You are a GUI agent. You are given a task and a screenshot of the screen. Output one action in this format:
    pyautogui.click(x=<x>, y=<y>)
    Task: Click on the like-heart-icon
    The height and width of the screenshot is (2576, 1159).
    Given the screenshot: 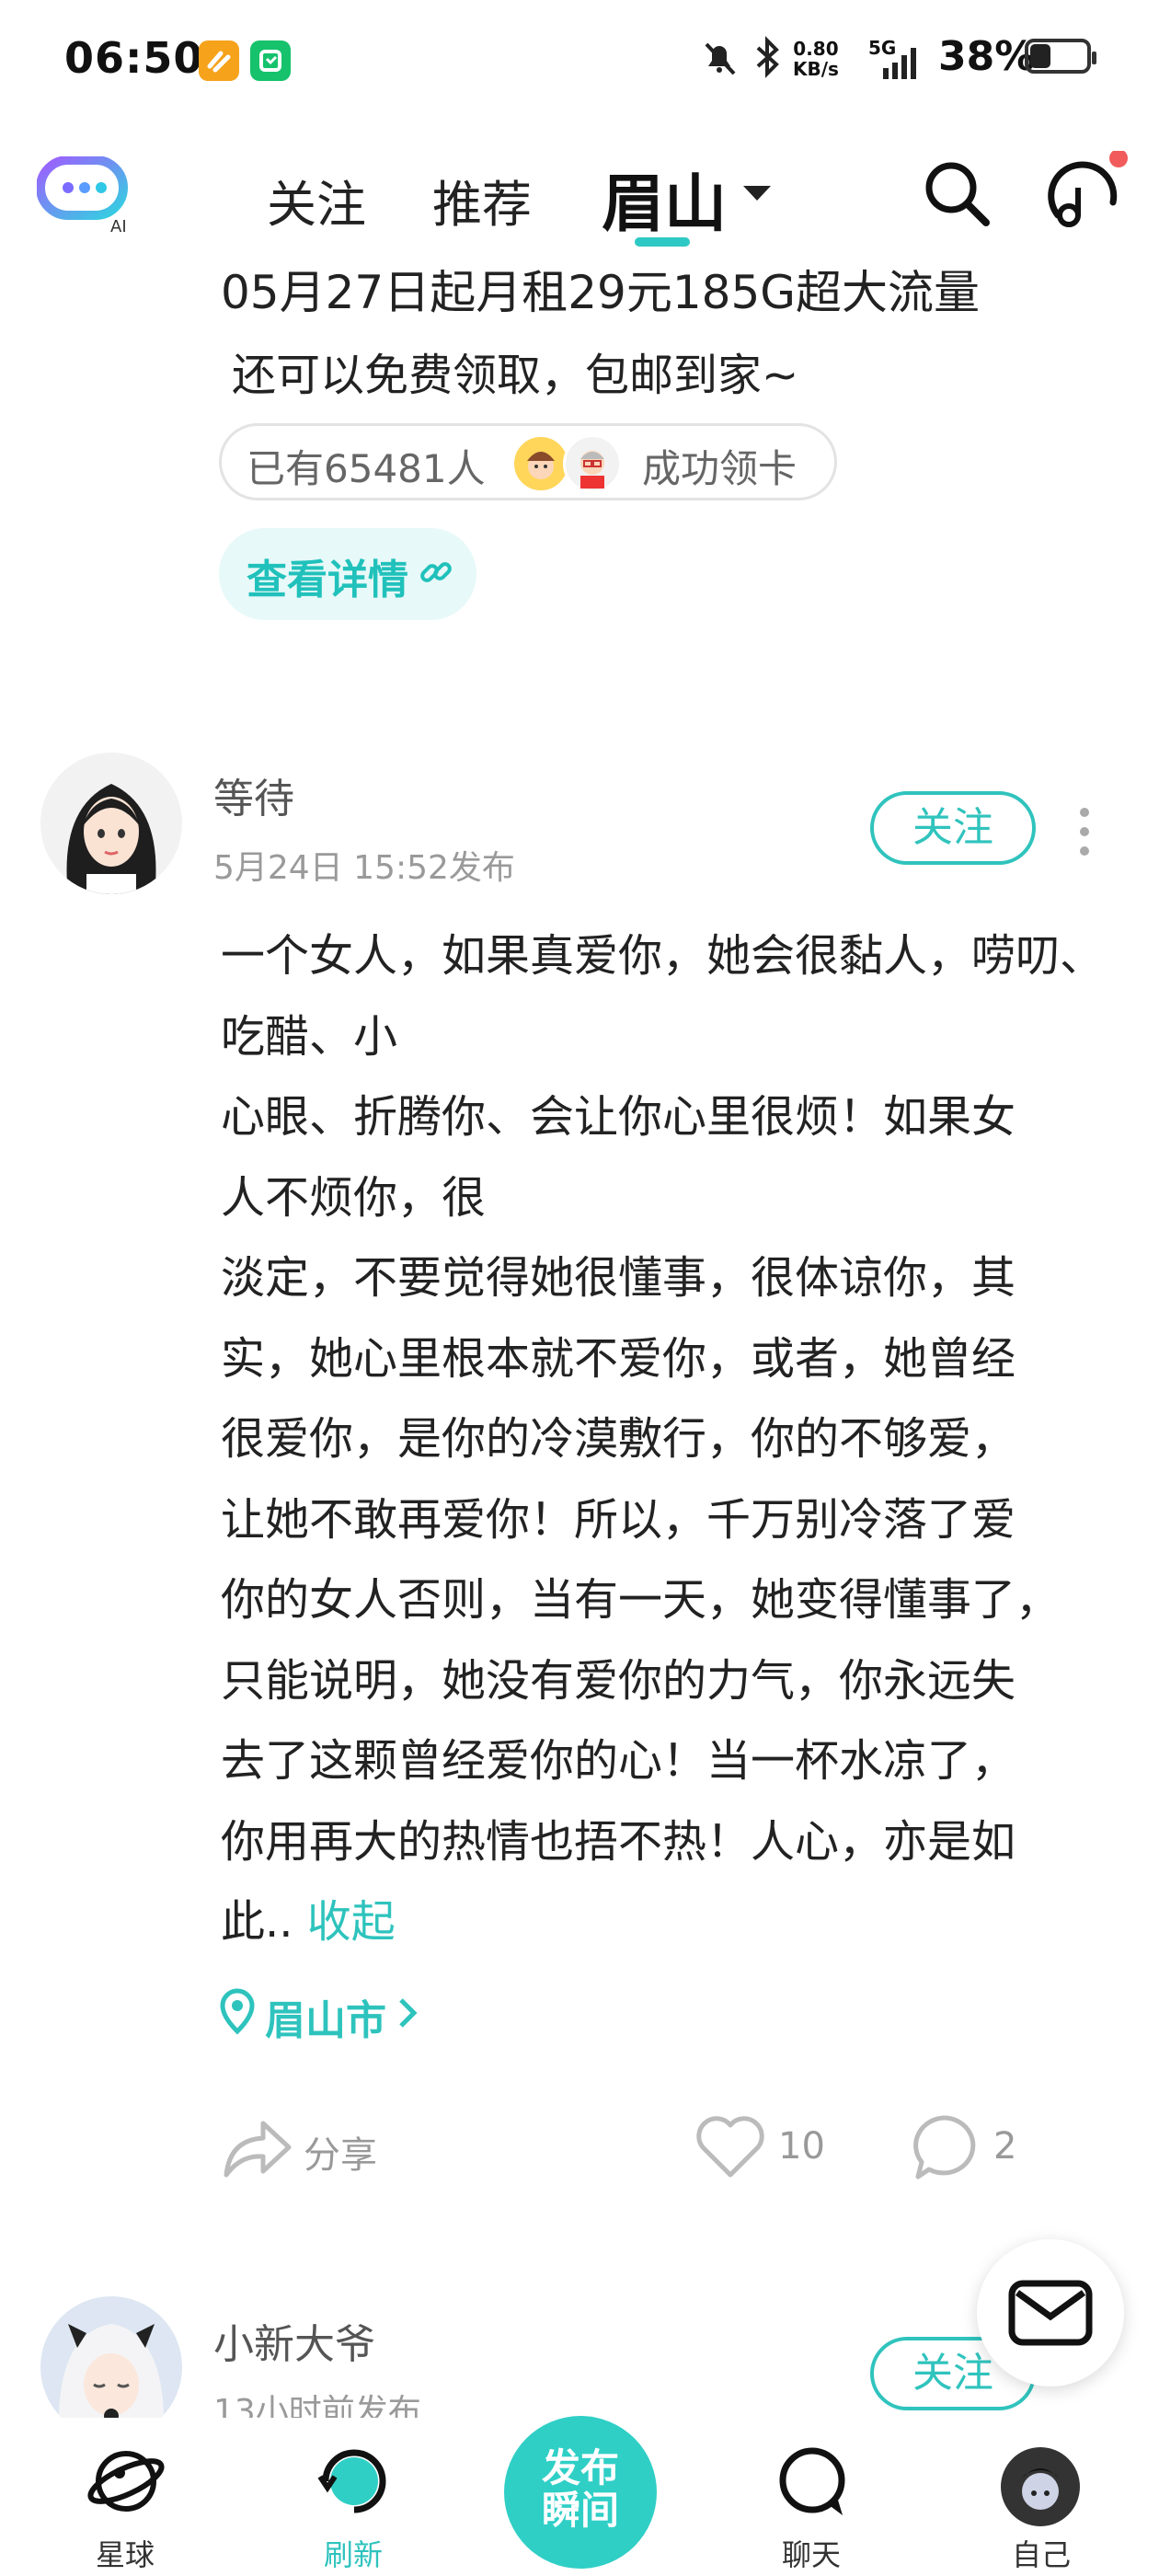 What is the action you would take?
    pyautogui.click(x=730, y=2149)
    